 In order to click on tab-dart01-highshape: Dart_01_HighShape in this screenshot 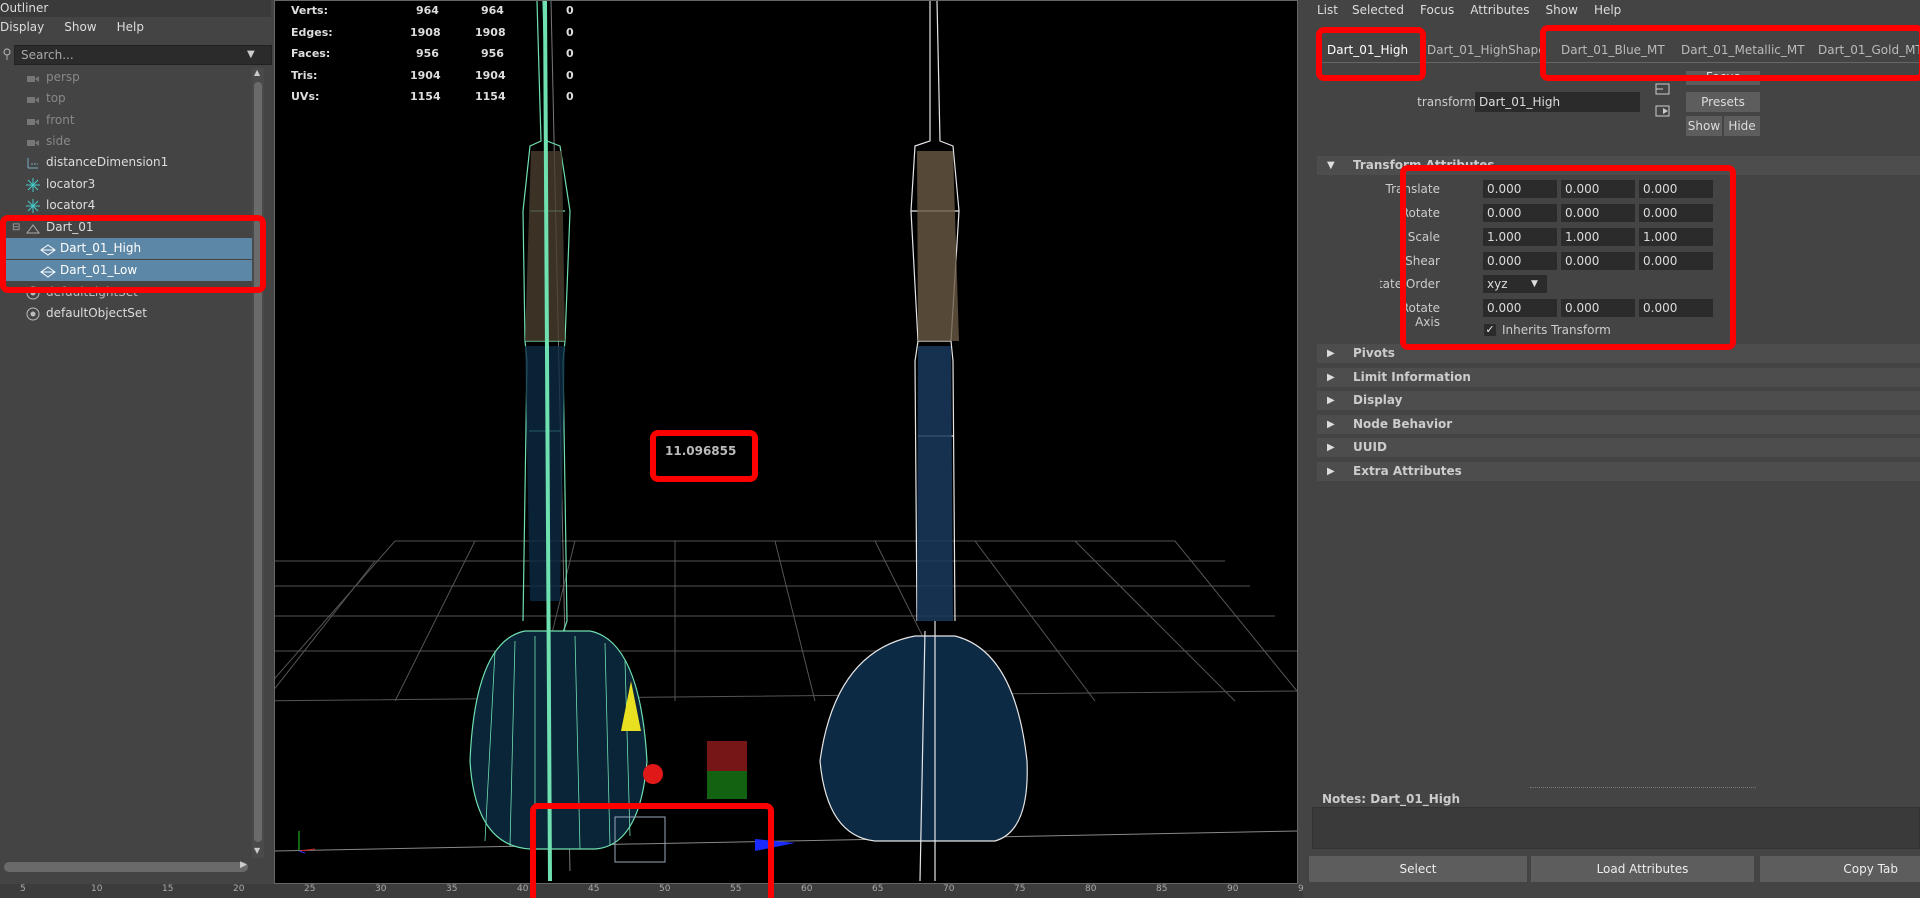, I will do `click(1486, 50)`.